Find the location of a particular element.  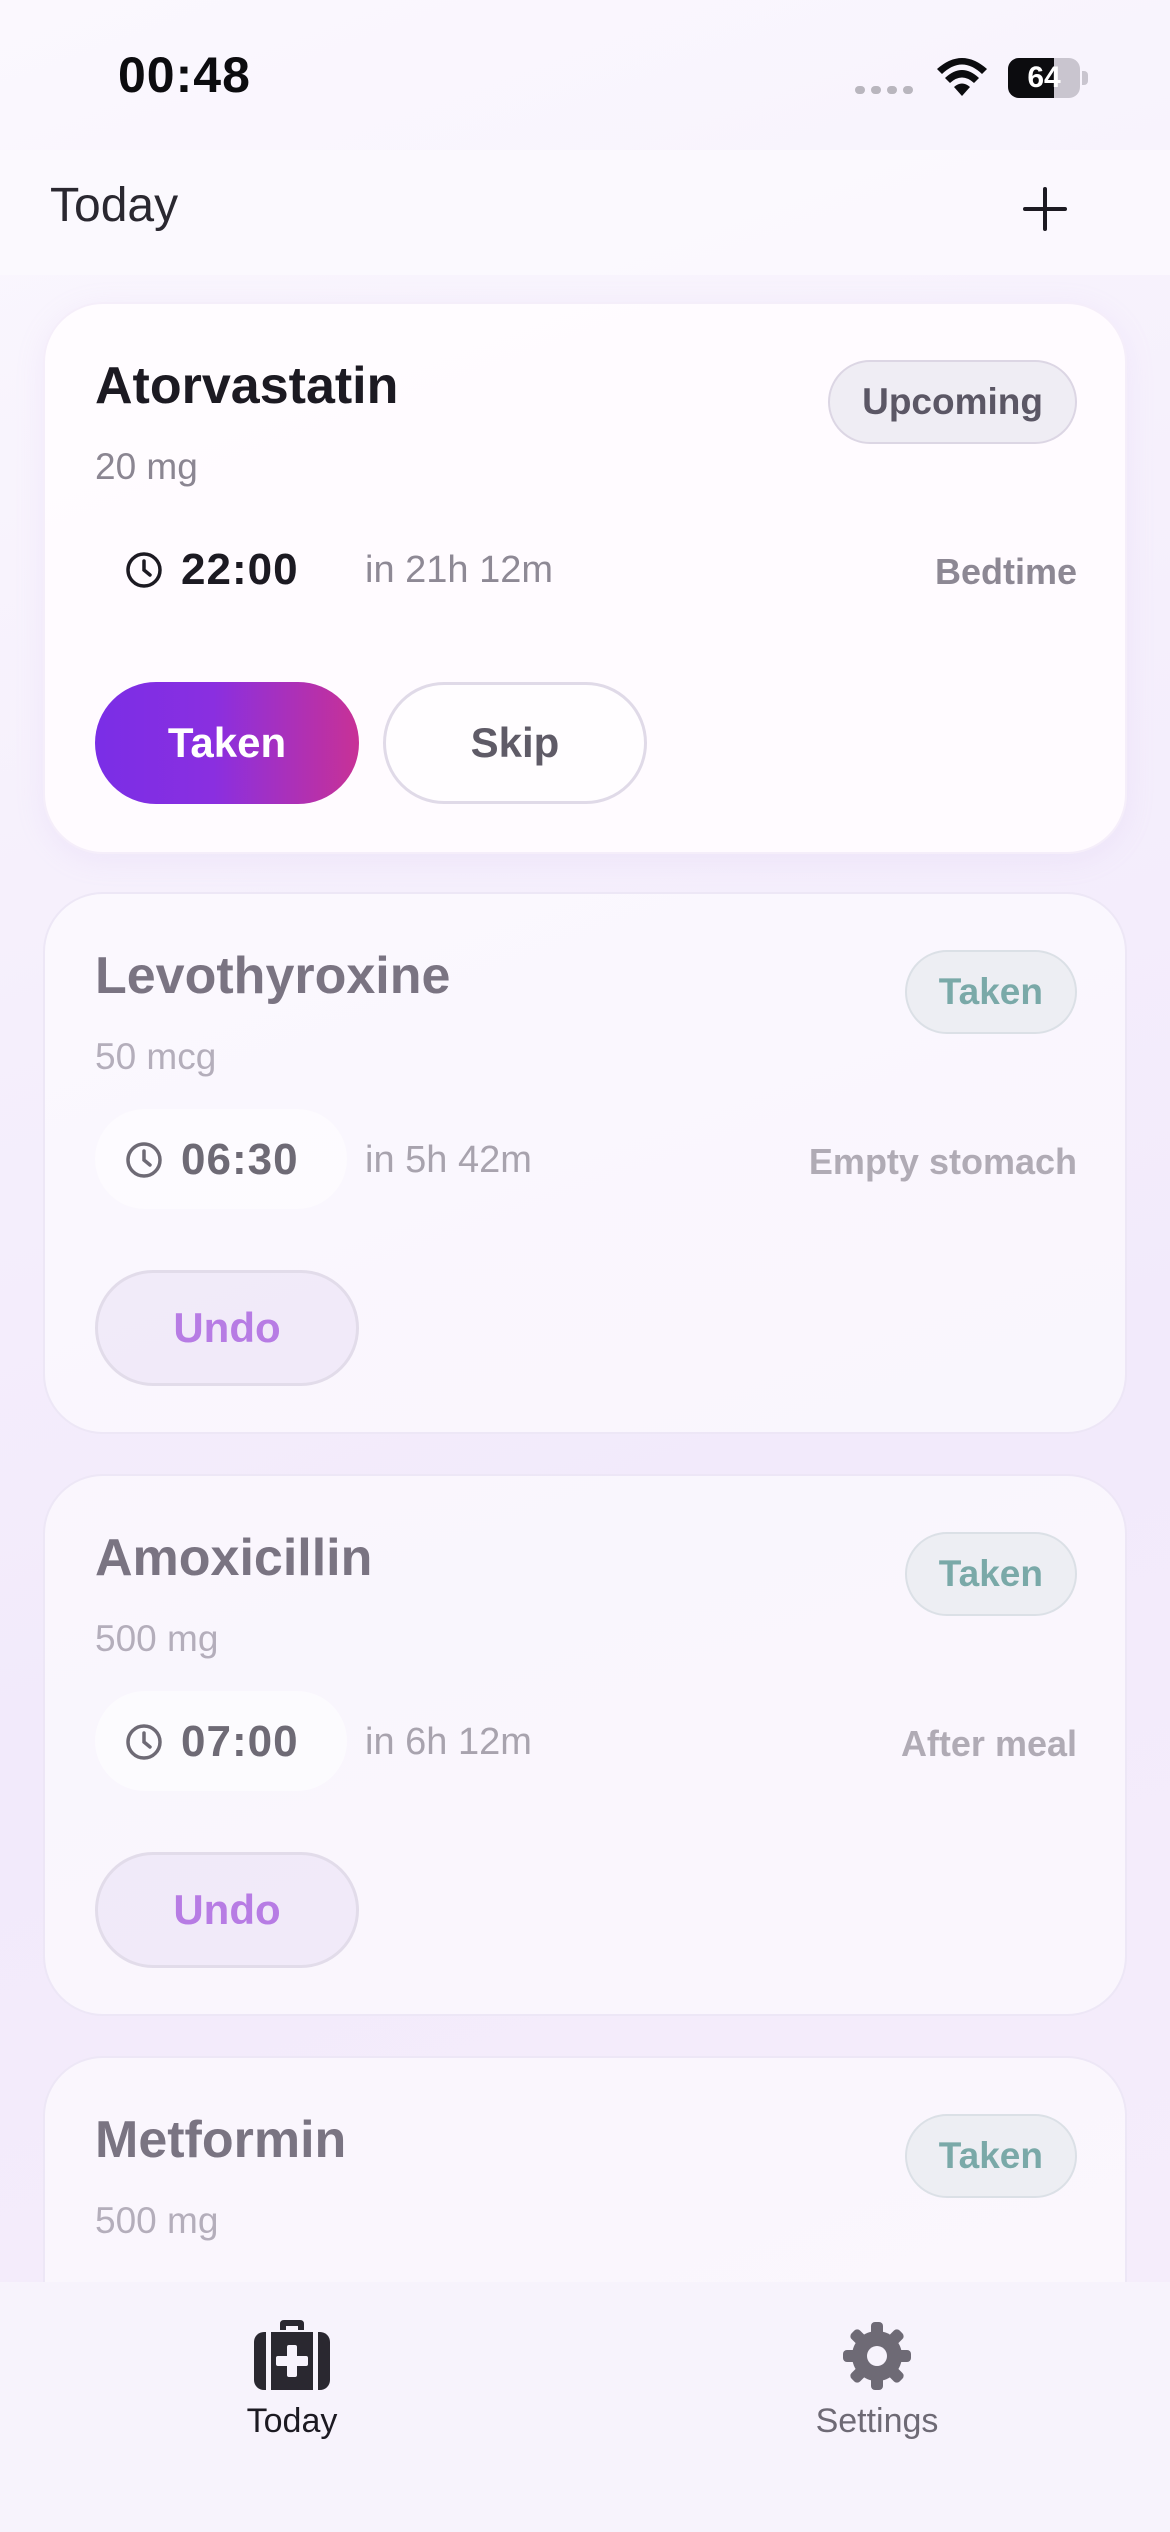

schedule-row: 06:30 in 5h 42m Empty stomach is located at coordinates (586, 1159).